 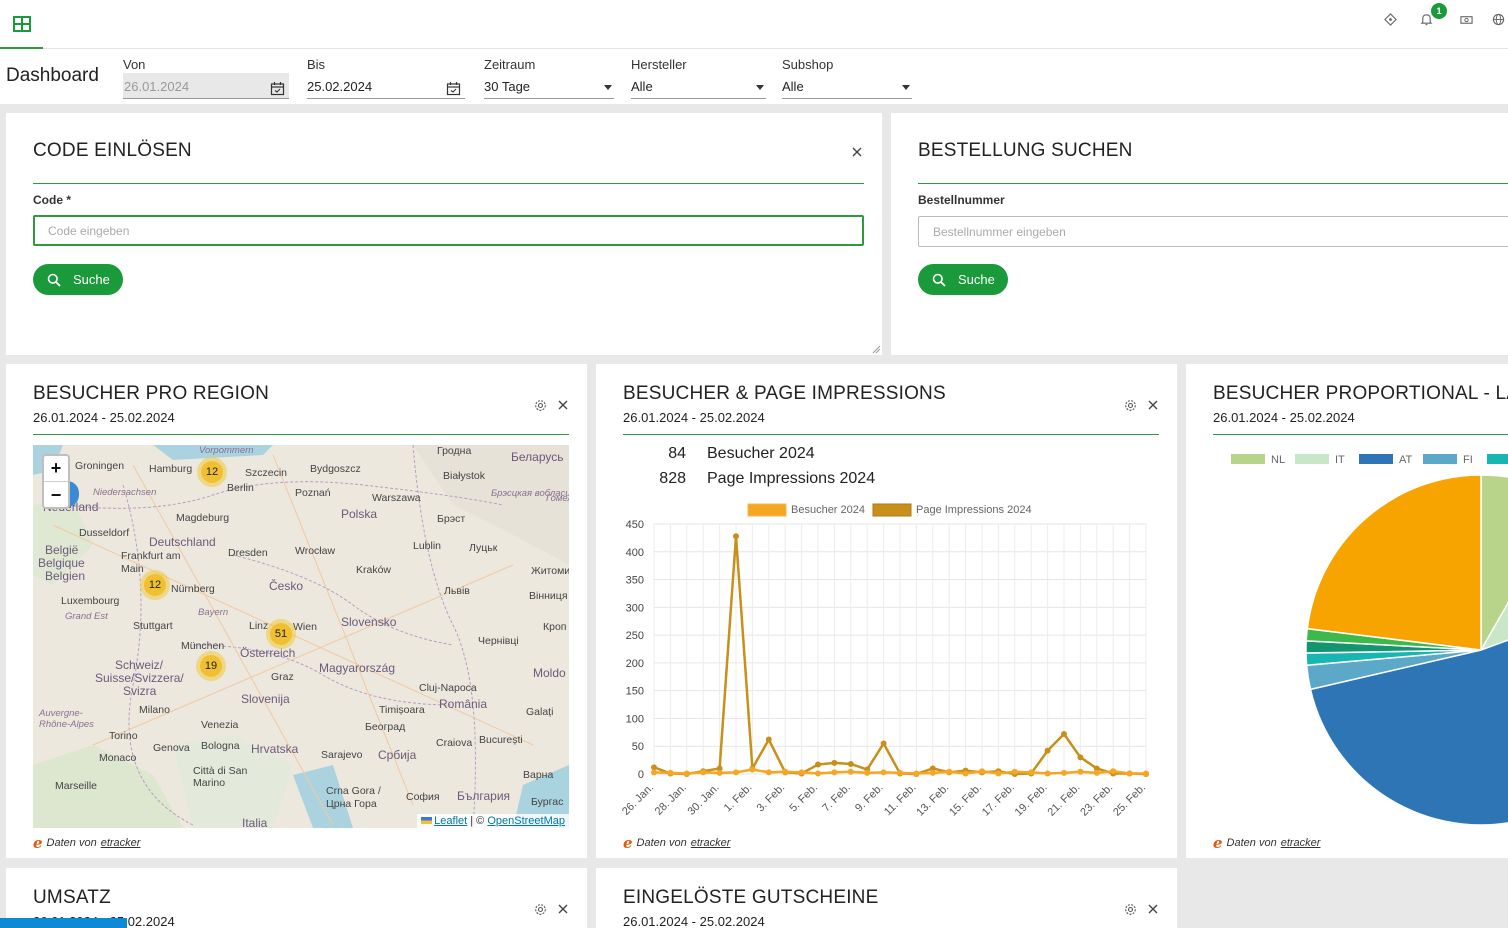 I want to click on map-label: Чернівці, so click(x=498, y=641).